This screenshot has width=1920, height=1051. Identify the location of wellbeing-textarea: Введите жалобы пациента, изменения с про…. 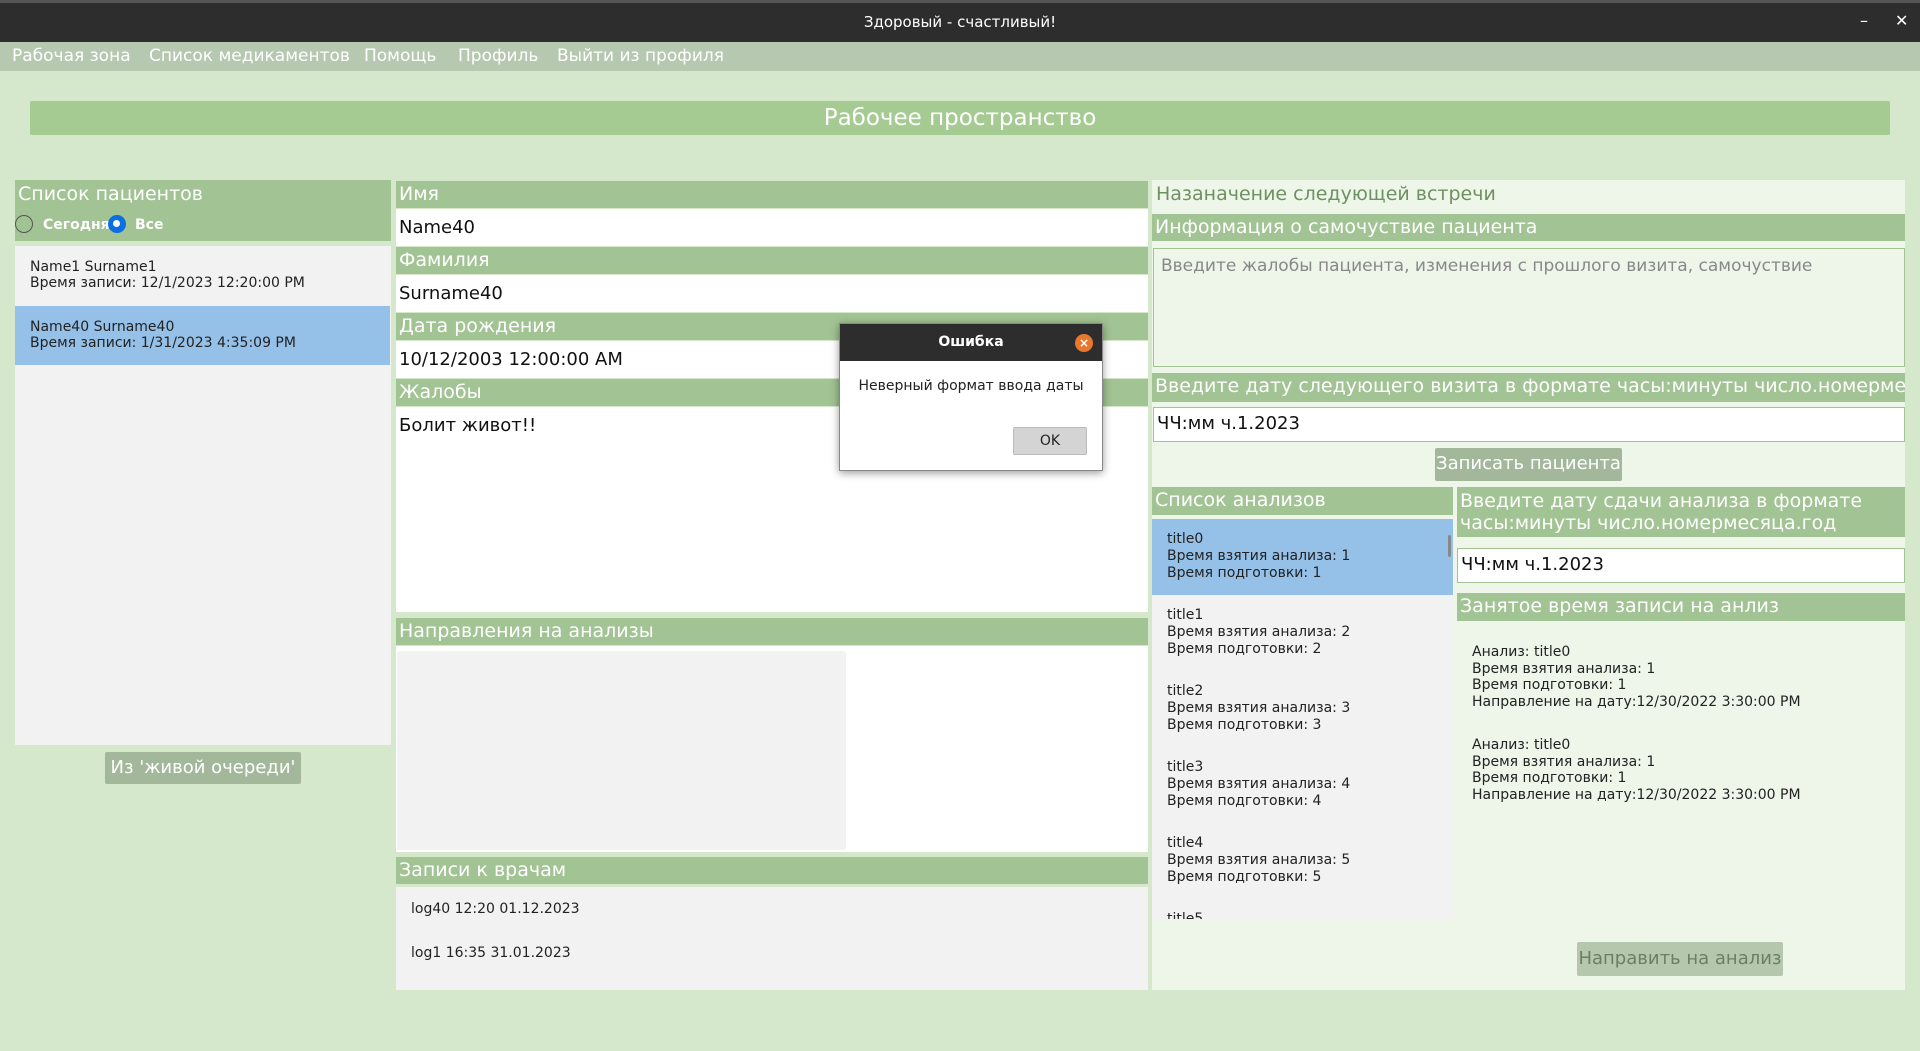
(1529, 307).